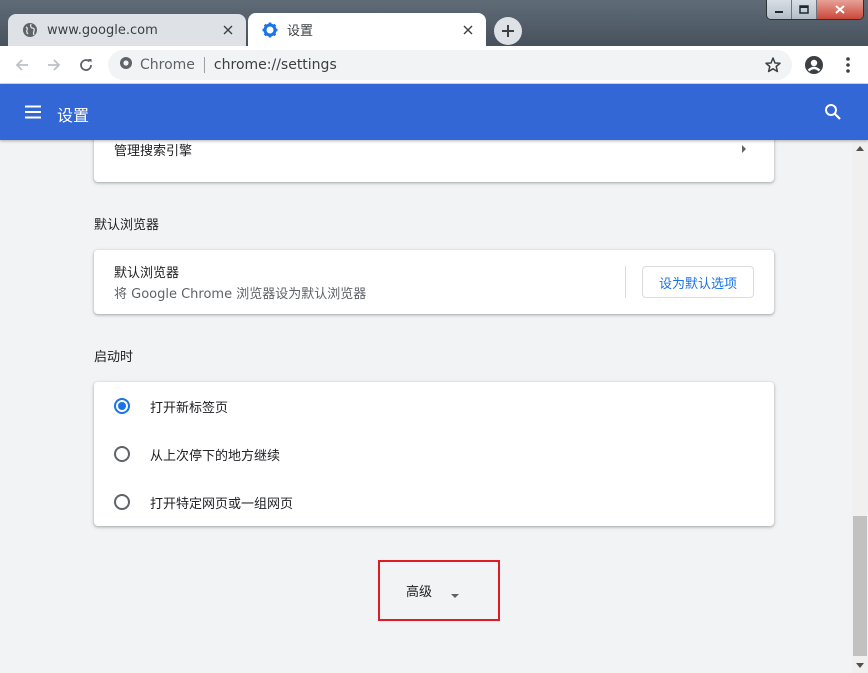 This screenshot has width=868, height=673. What do you see at coordinates (122, 406) in the screenshot?
I see `radio-button-checked` at bounding box center [122, 406].